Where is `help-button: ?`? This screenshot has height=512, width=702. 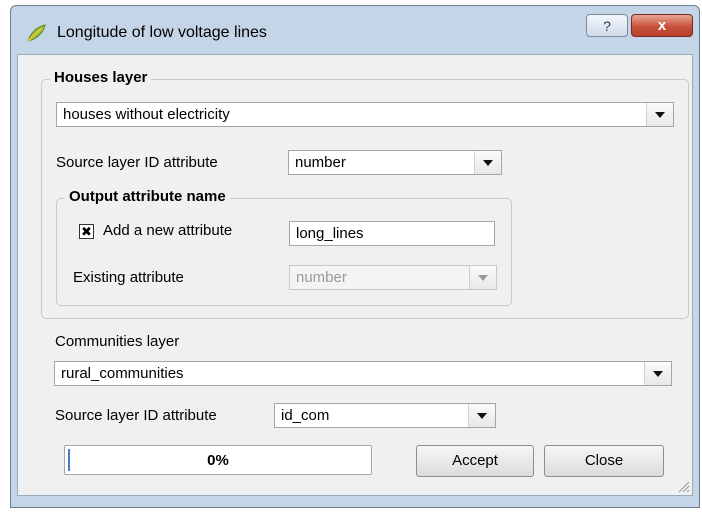 help-button: ? is located at coordinates (607, 25).